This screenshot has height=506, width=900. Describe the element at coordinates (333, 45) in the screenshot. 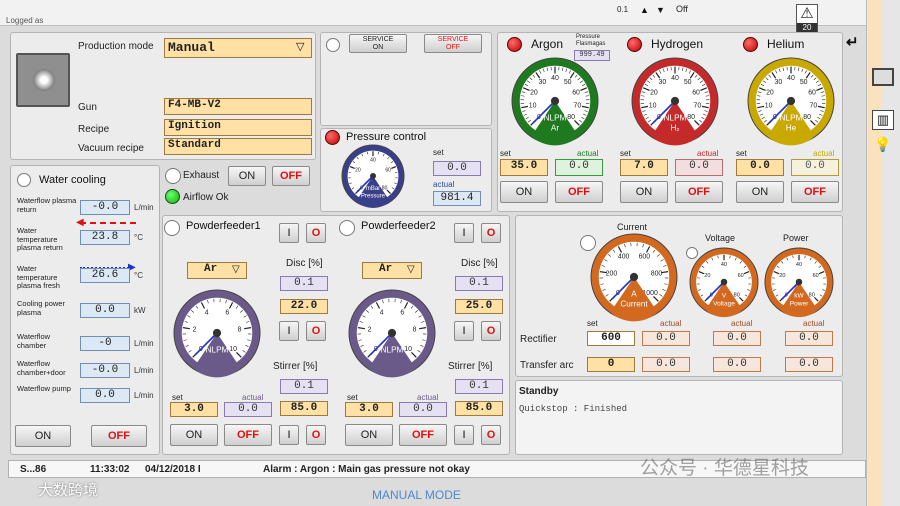

I see `service-radio` at that location.